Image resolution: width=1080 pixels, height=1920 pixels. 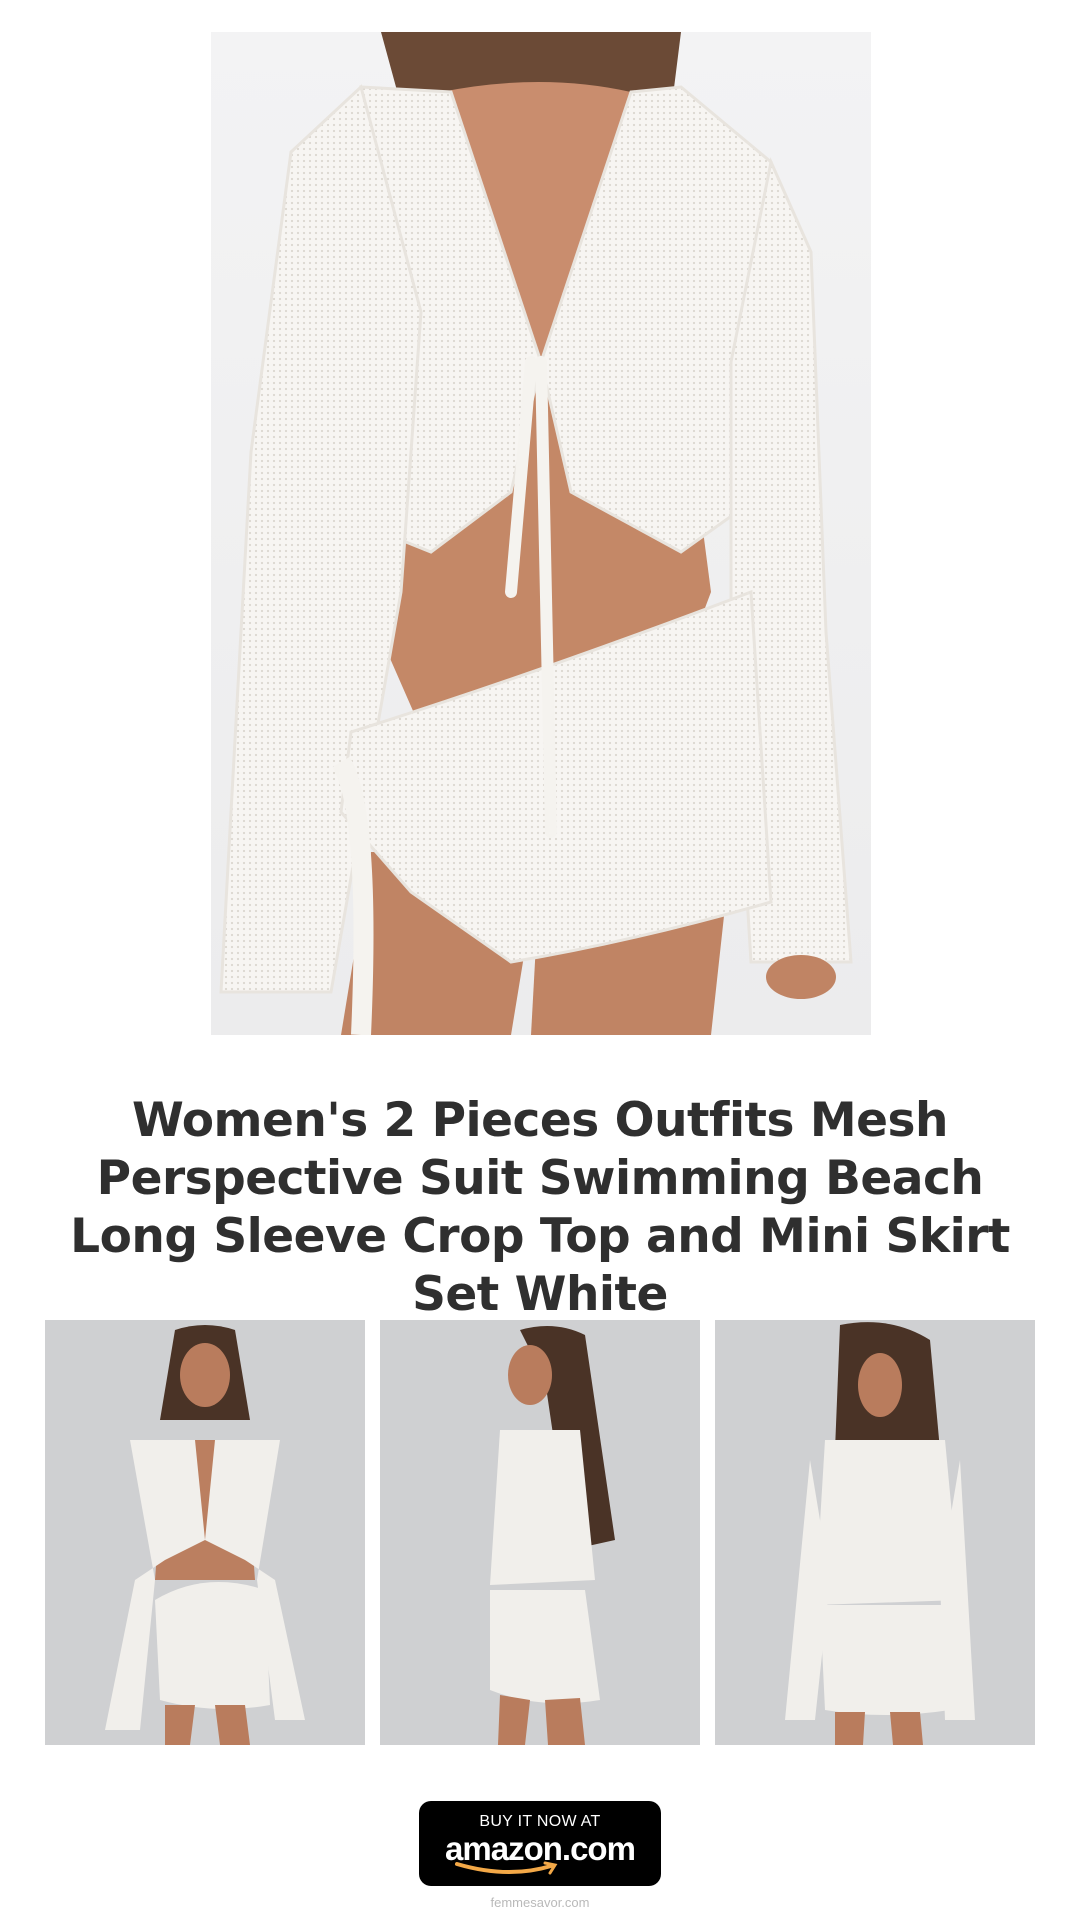 I want to click on thumbnail-side-view, so click(x=540, y=1532).